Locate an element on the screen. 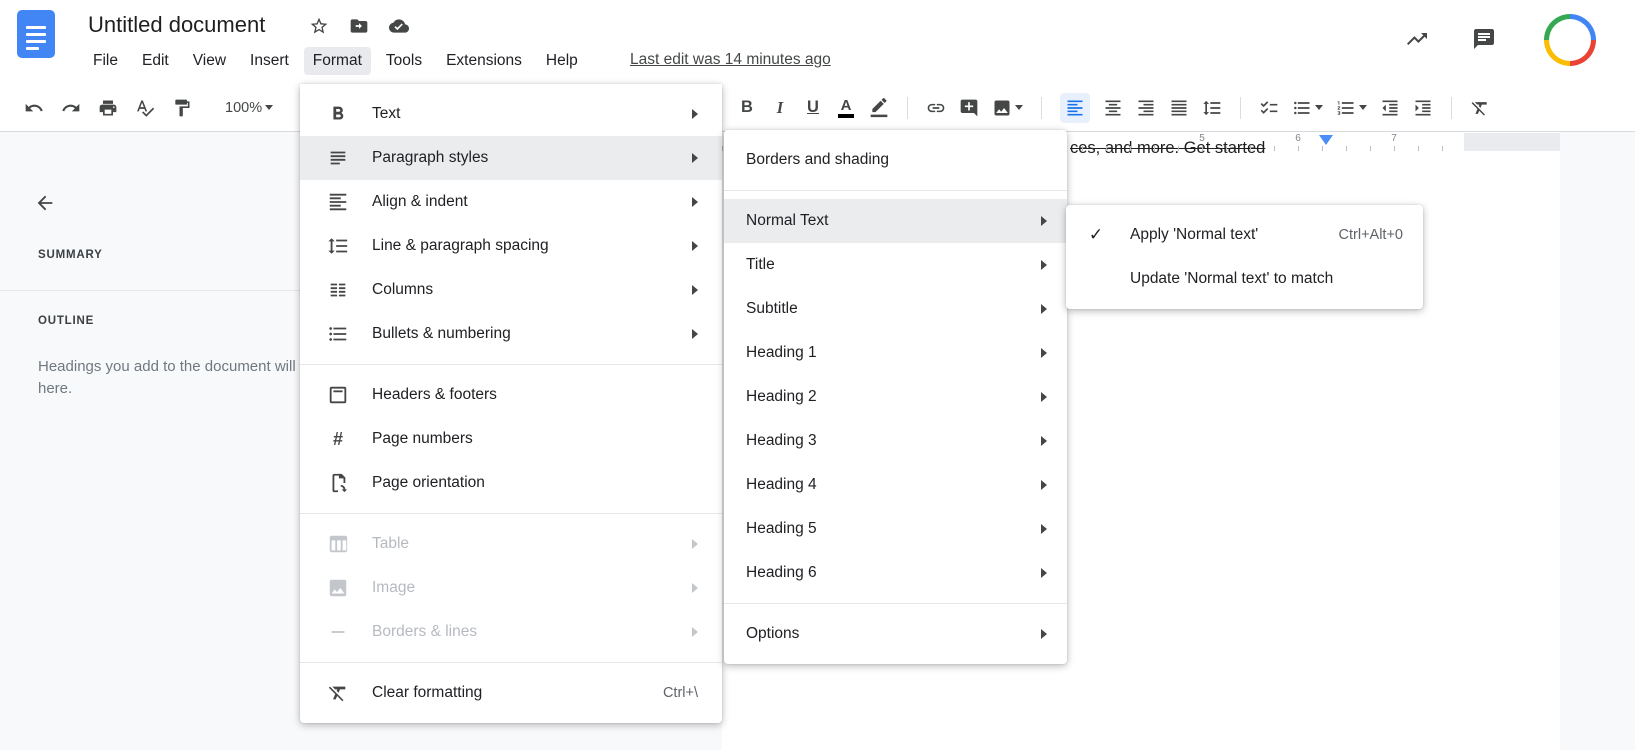  ruler-right-margin is located at coordinates (1512, 142).